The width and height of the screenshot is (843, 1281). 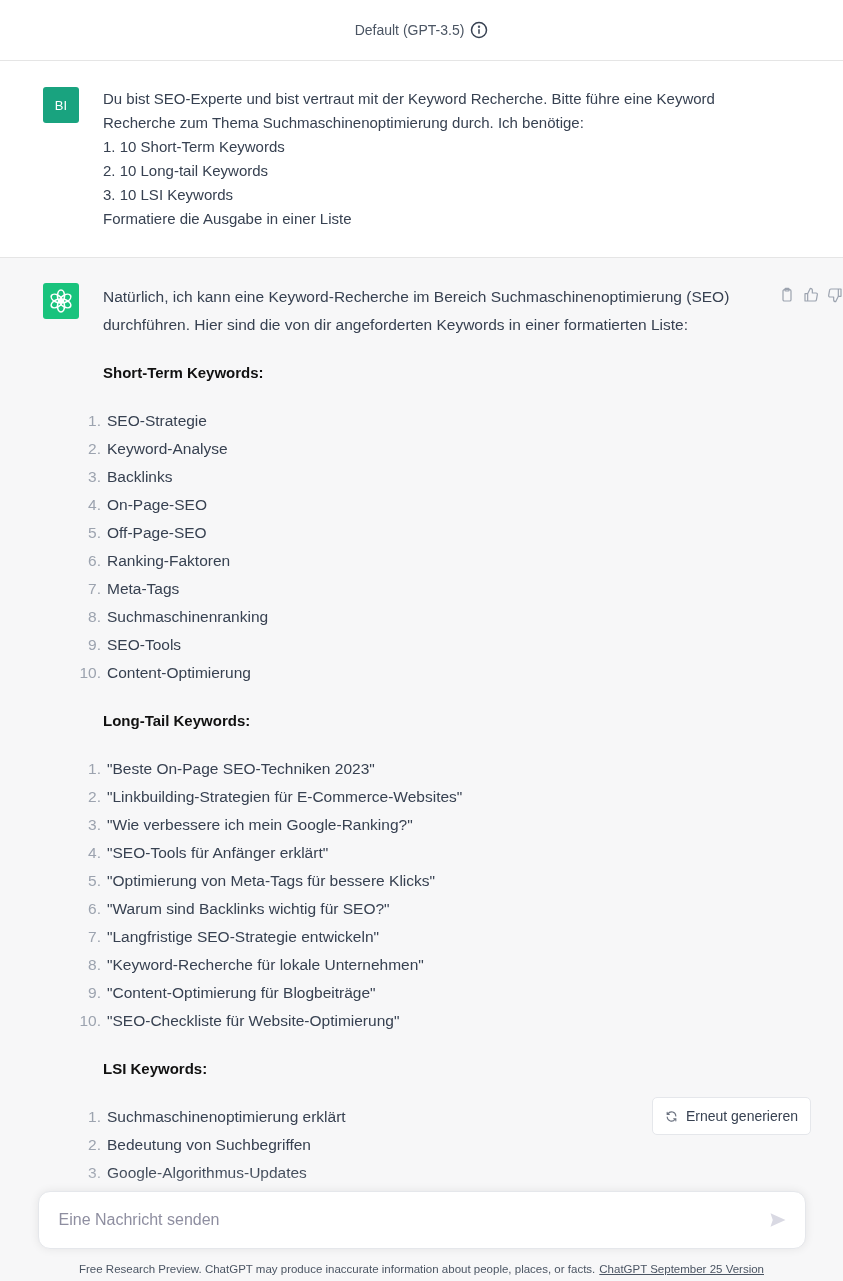 What do you see at coordinates (61, 105) in the screenshot?
I see `user-avatar: BI` at bounding box center [61, 105].